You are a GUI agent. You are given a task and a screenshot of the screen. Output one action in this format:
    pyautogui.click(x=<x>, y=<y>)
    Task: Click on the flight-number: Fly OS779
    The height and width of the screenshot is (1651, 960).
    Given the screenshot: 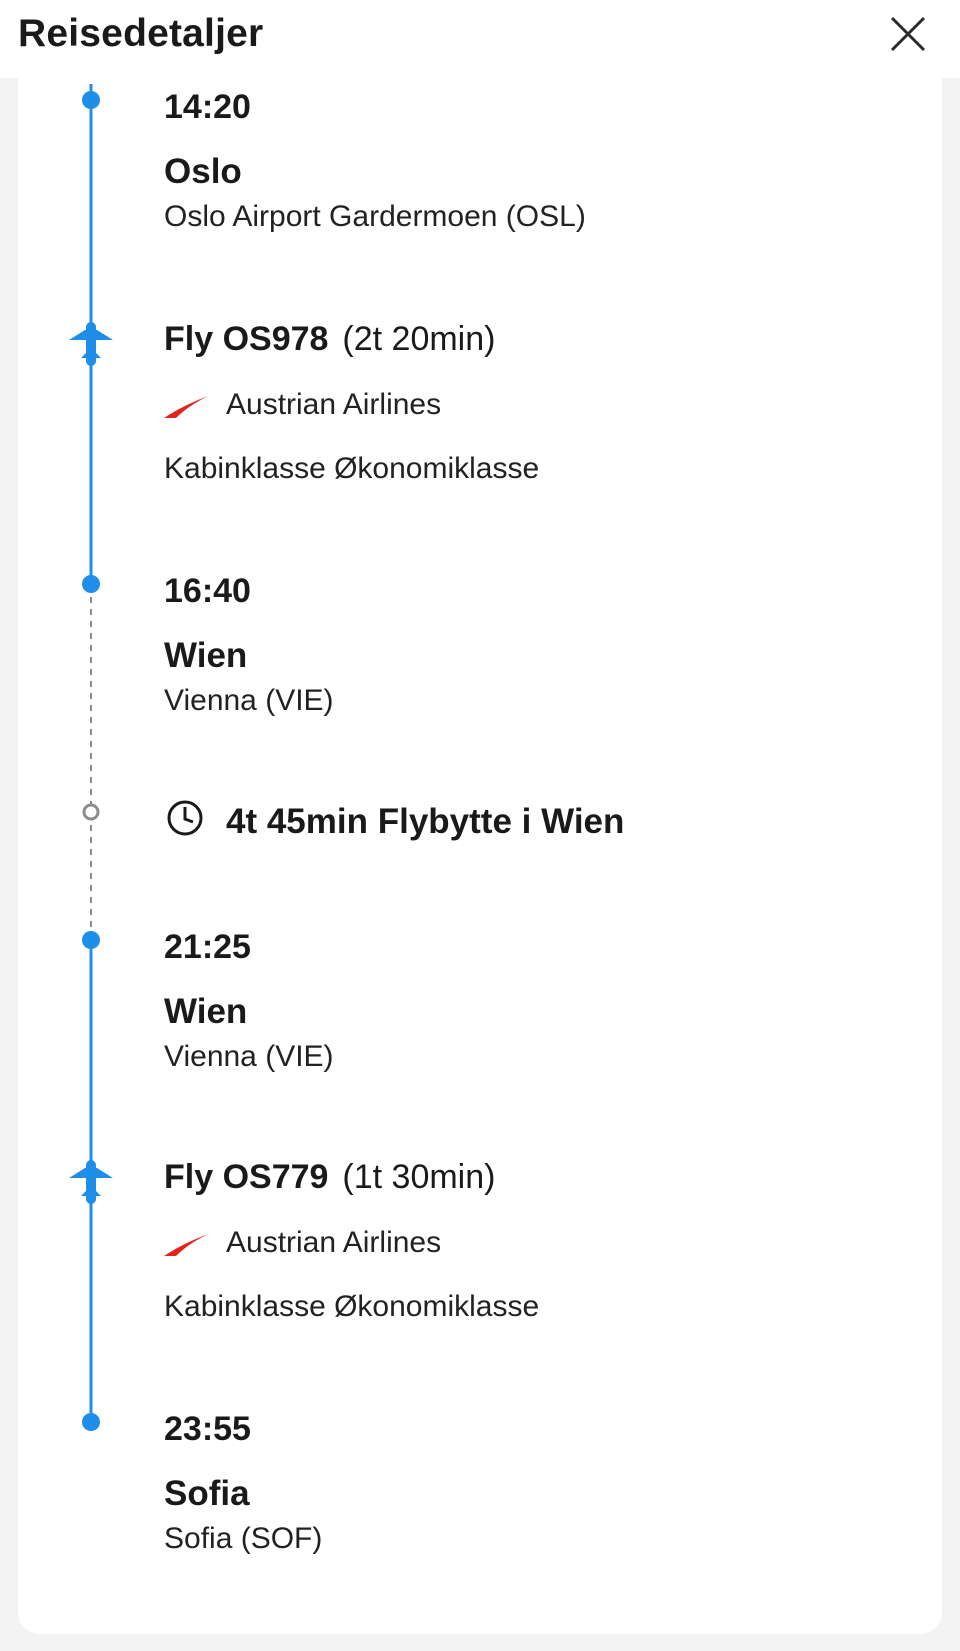 What is the action you would take?
    pyautogui.click(x=246, y=1177)
    